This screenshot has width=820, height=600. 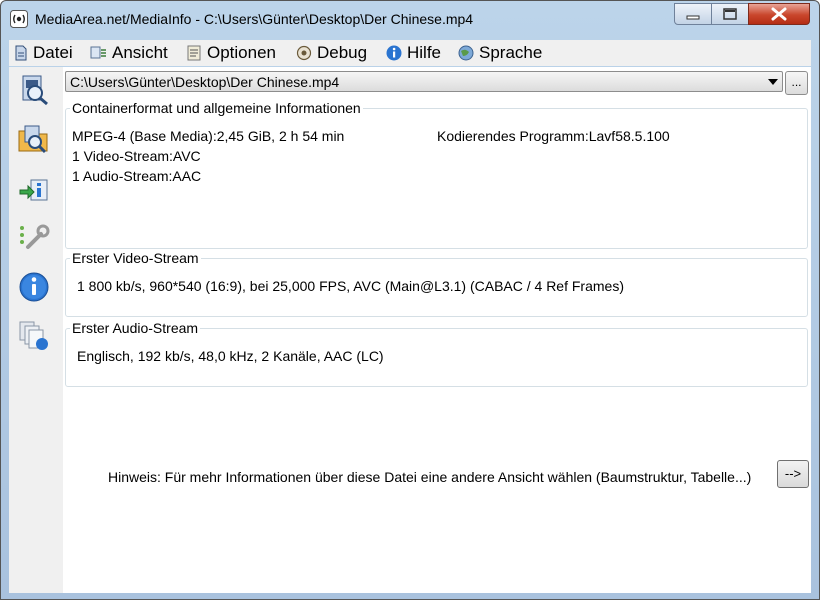 What do you see at coordinates (553, 136) in the screenshot?
I see `encoder-line: Kodierendes Programm:Lavf58.5.100` at bounding box center [553, 136].